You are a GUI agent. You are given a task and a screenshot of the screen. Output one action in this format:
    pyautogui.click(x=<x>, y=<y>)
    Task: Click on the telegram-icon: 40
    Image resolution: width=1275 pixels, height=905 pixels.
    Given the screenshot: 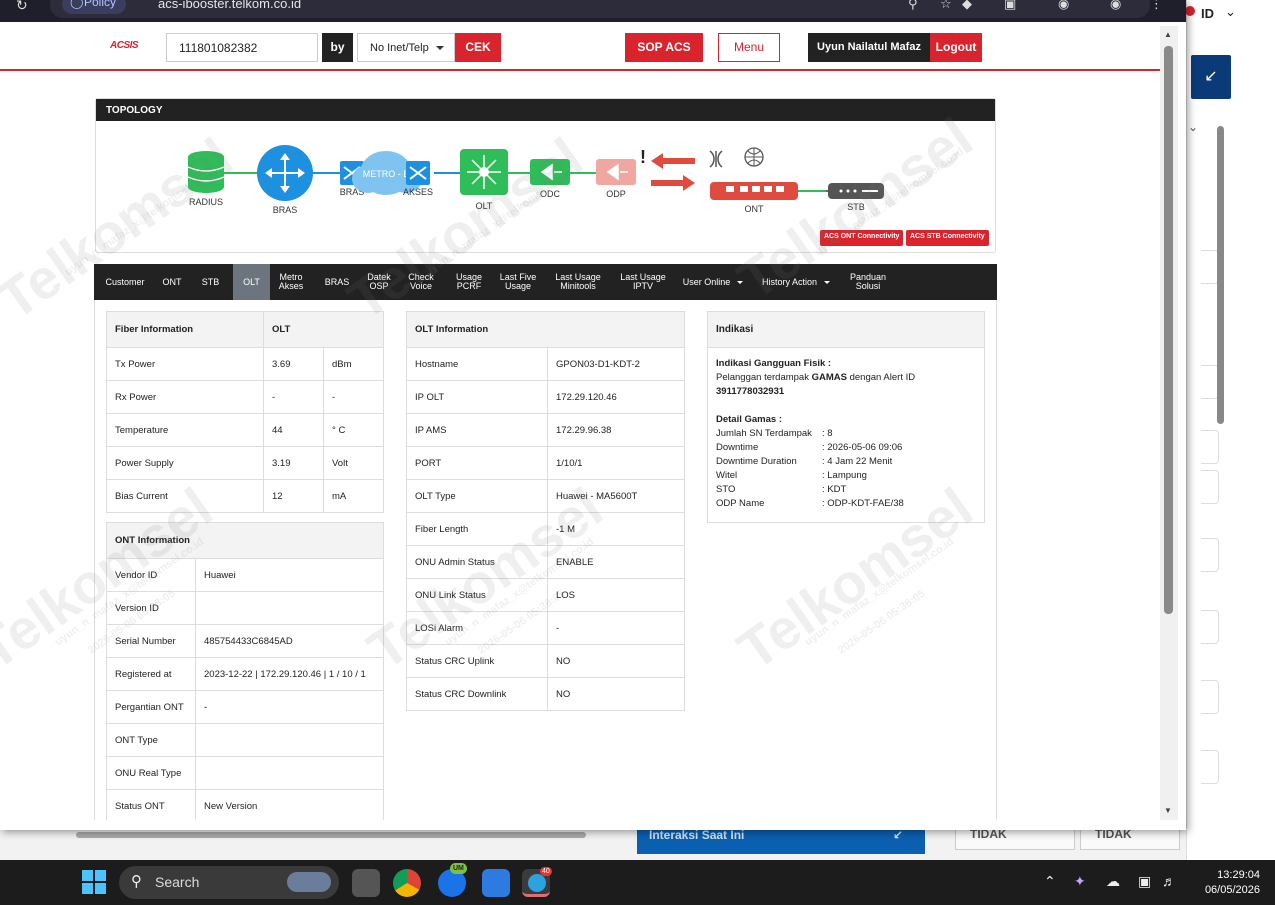 What is the action you would take?
    pyautogui.click(x=537, y=882)
    